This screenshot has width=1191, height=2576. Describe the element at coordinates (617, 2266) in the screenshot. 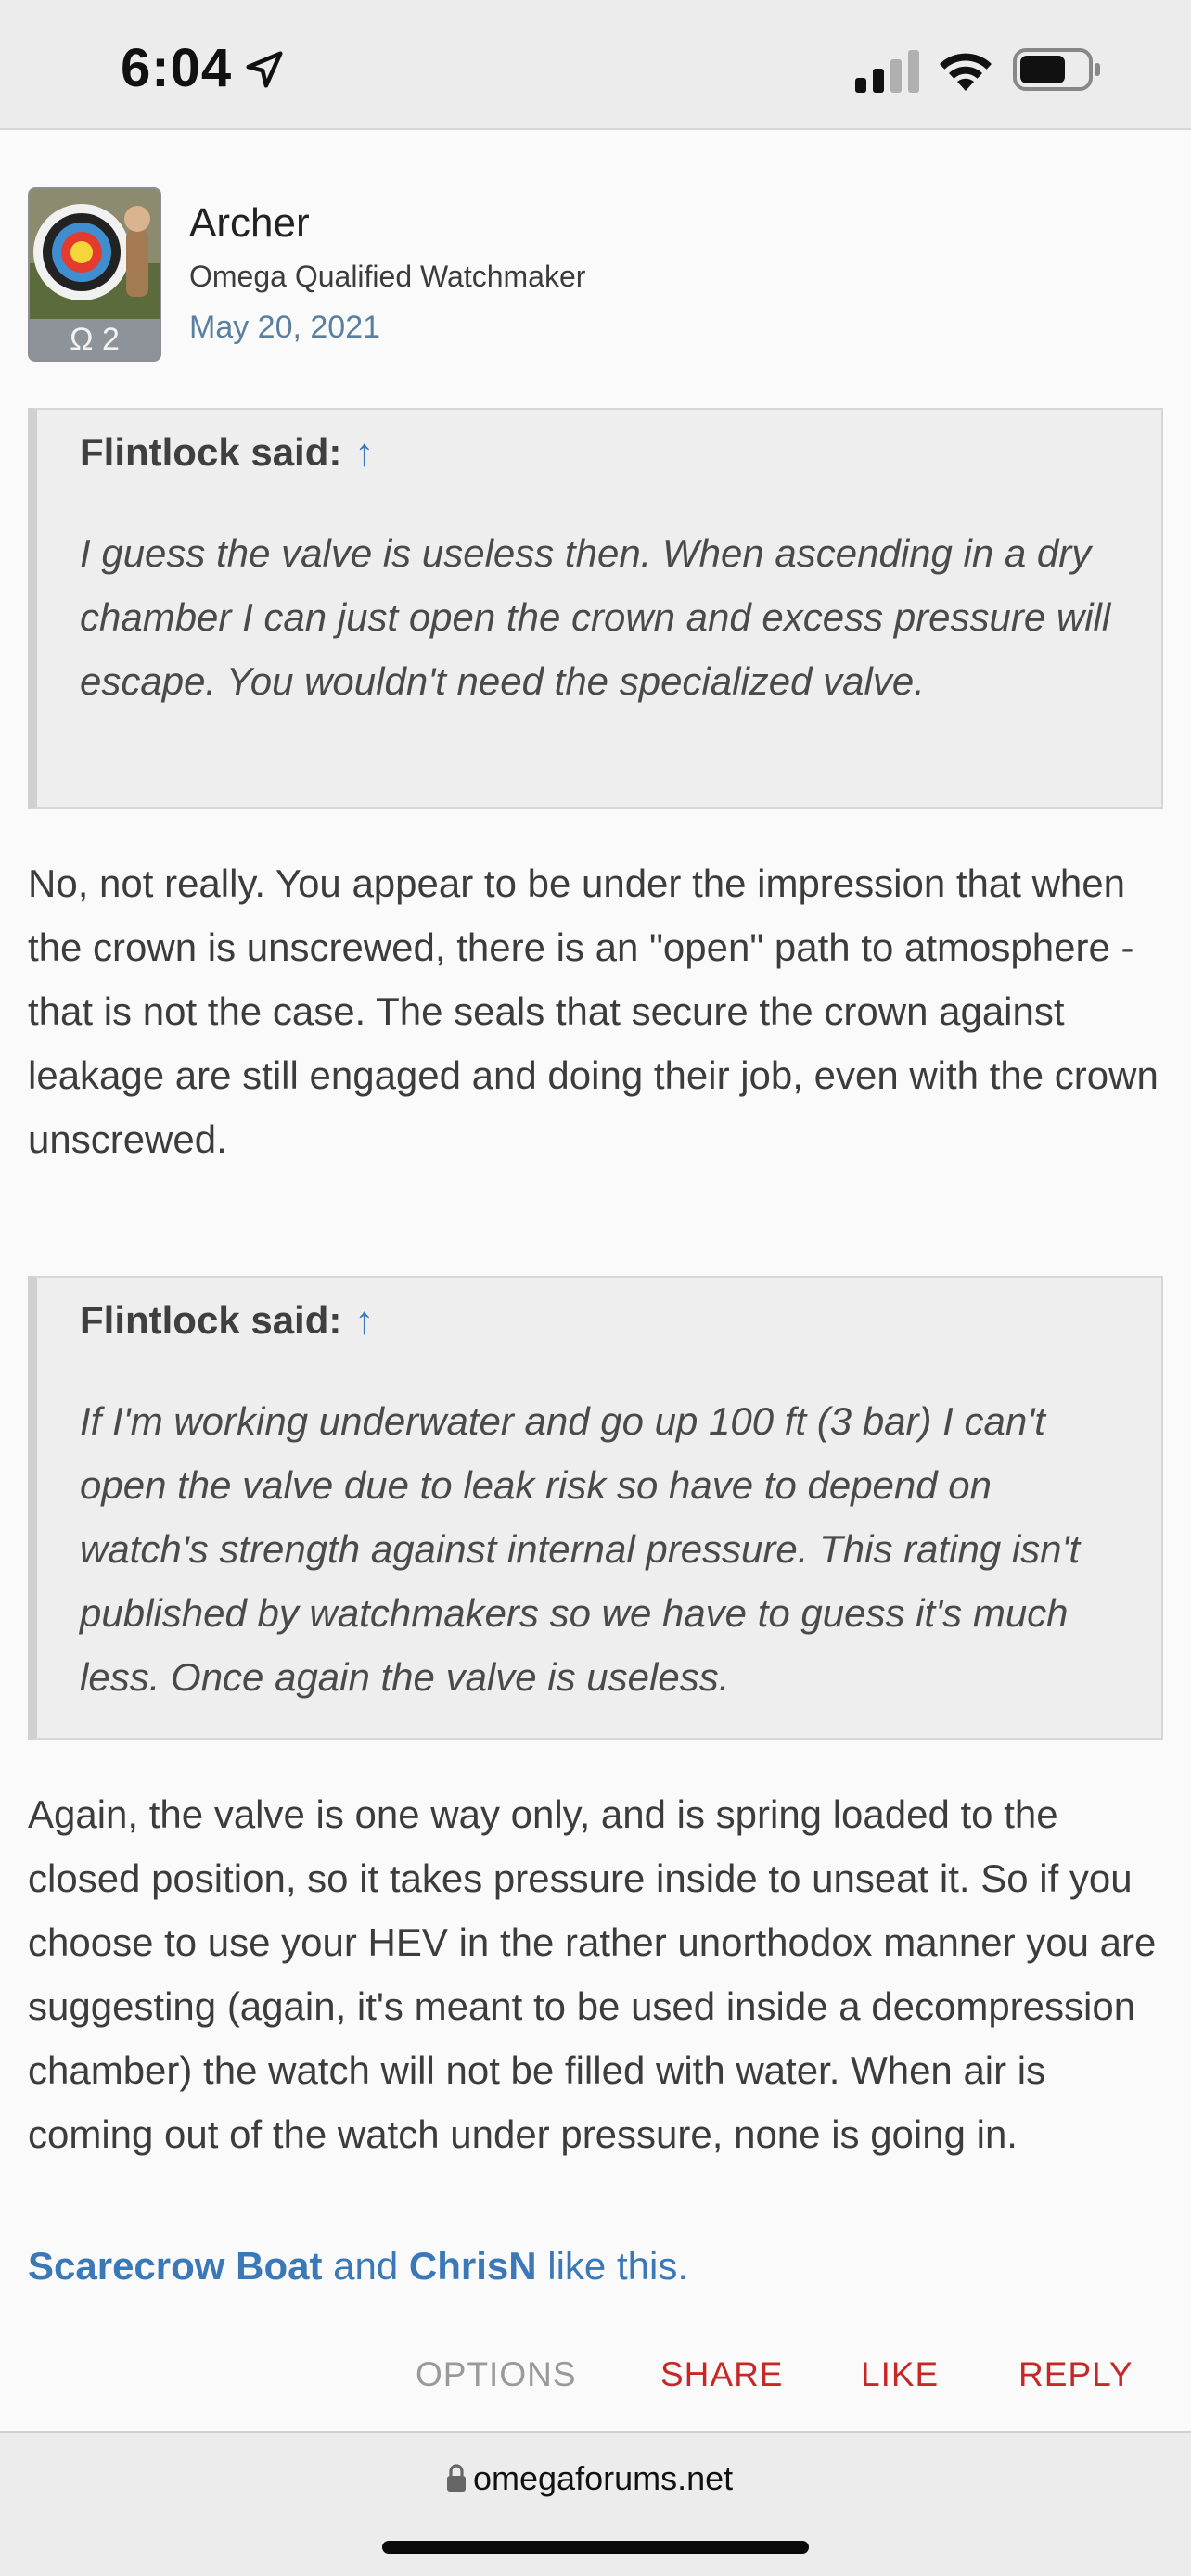

I see `likes-suffix: like this.` at that location.